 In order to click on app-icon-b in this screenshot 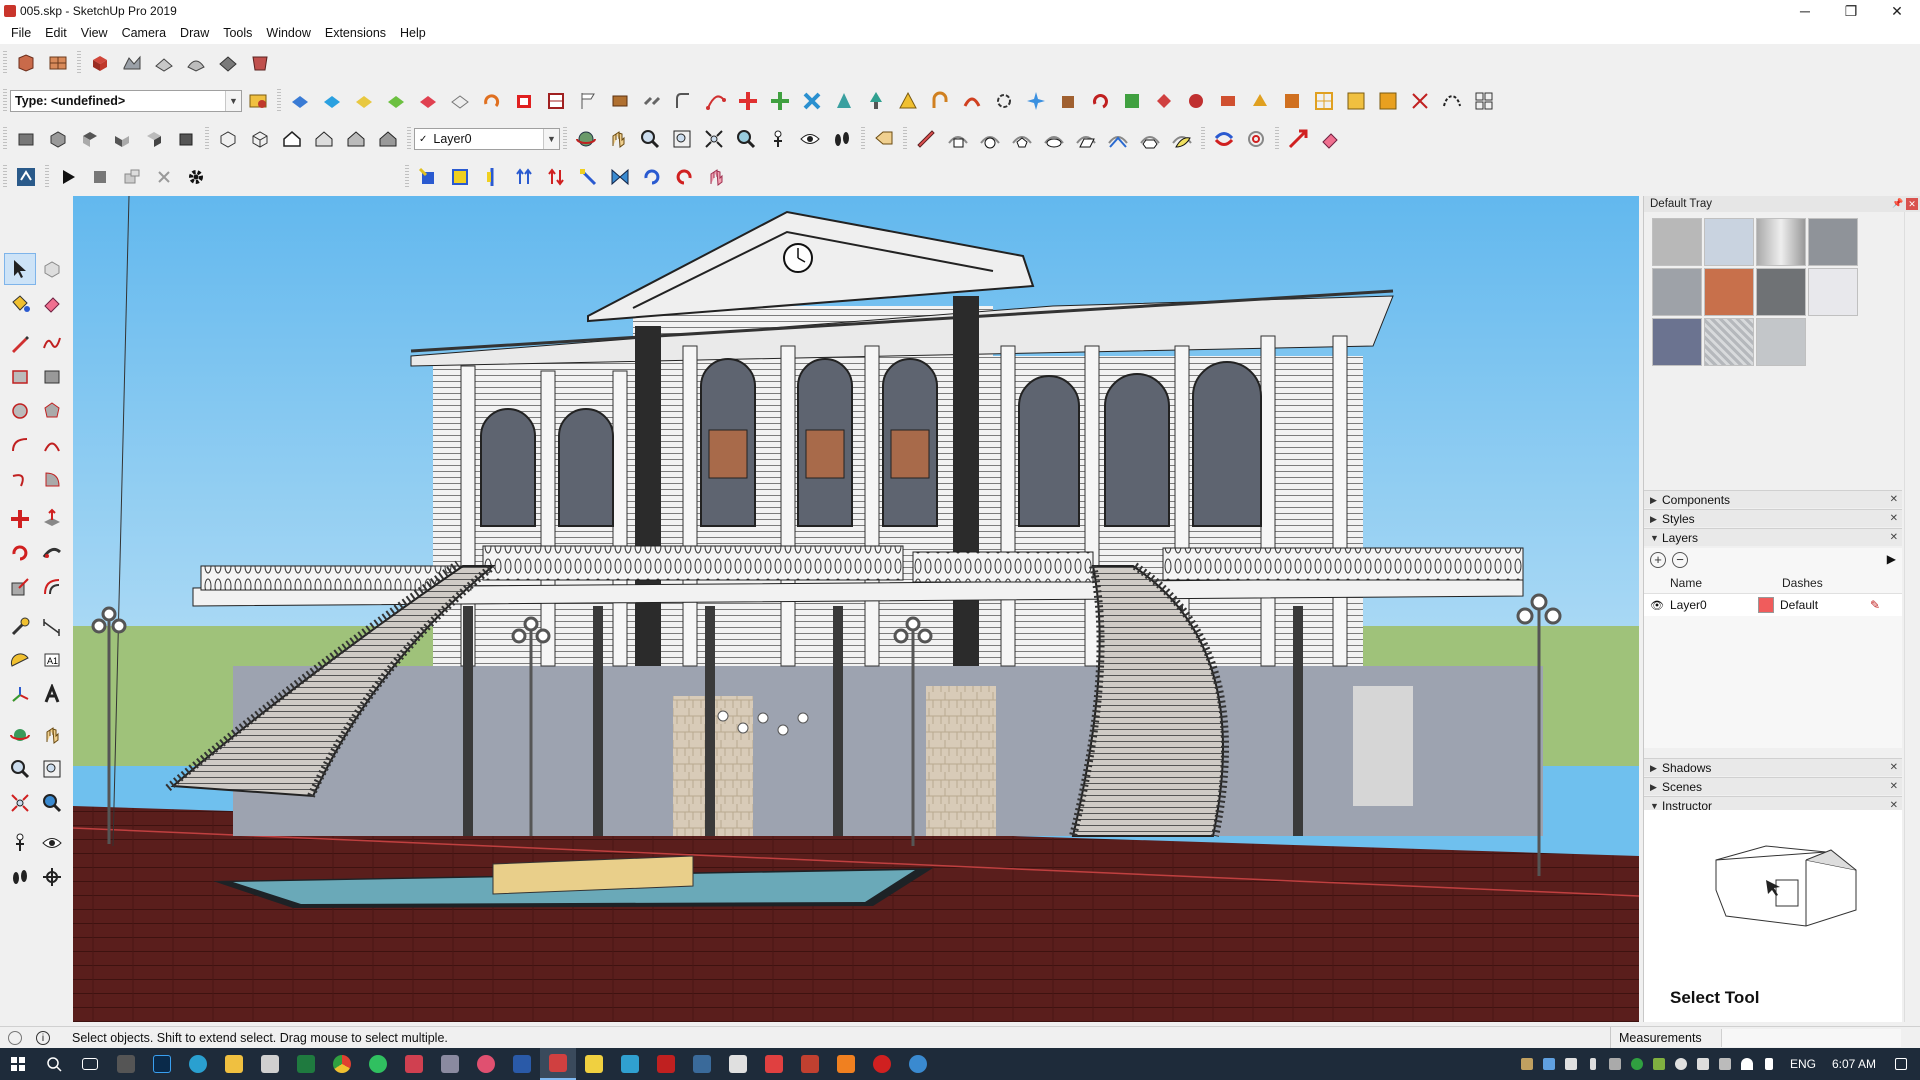, I will do `click(450, 1064)`.